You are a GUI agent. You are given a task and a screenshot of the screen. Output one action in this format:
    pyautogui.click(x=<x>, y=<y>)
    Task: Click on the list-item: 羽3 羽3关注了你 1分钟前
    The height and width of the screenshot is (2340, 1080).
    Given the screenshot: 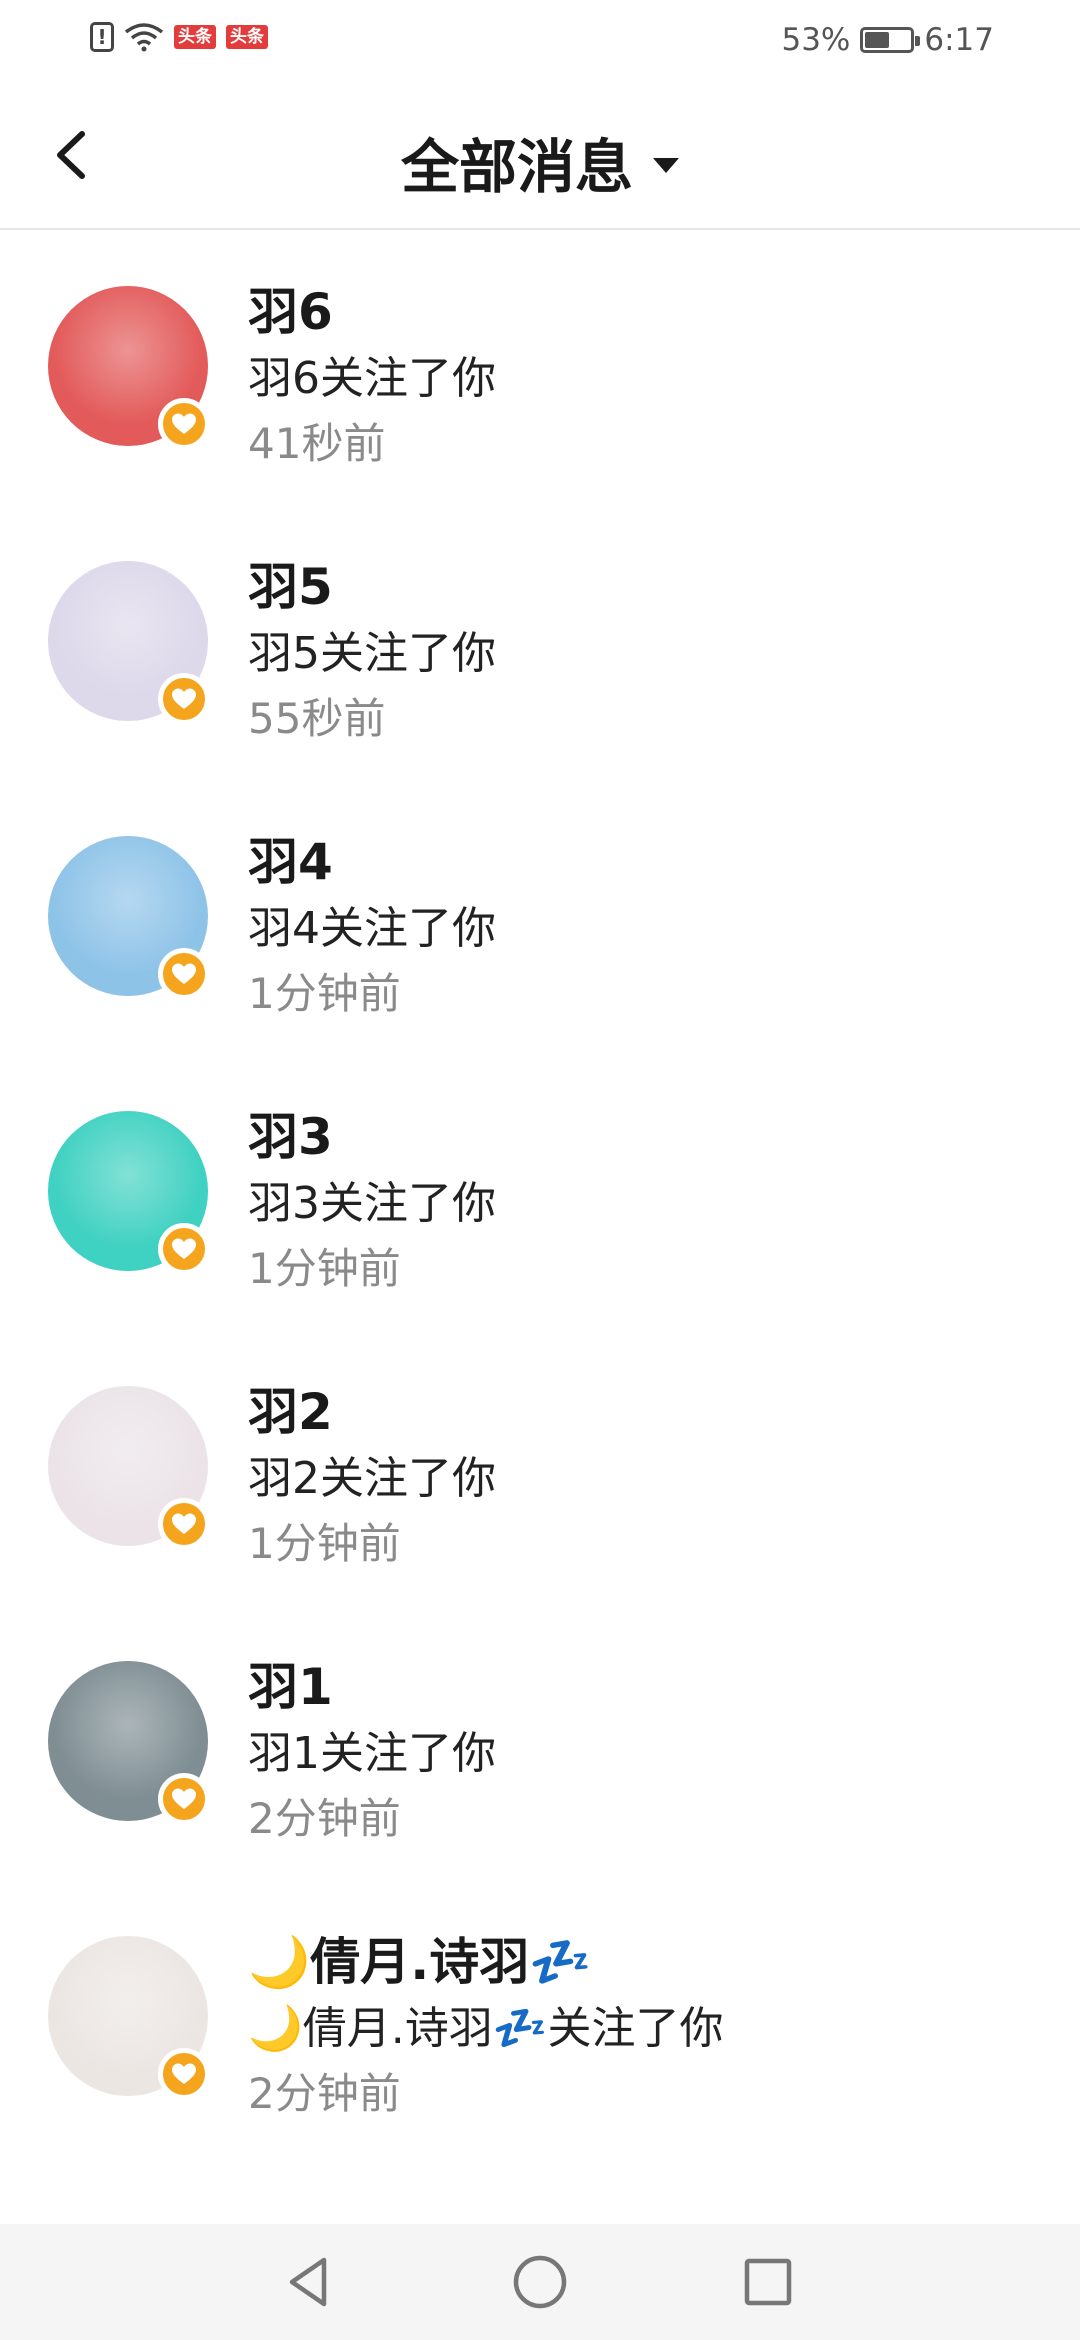 What is the action you would take?
    pyautogui.click(x=540, y=1192)
    